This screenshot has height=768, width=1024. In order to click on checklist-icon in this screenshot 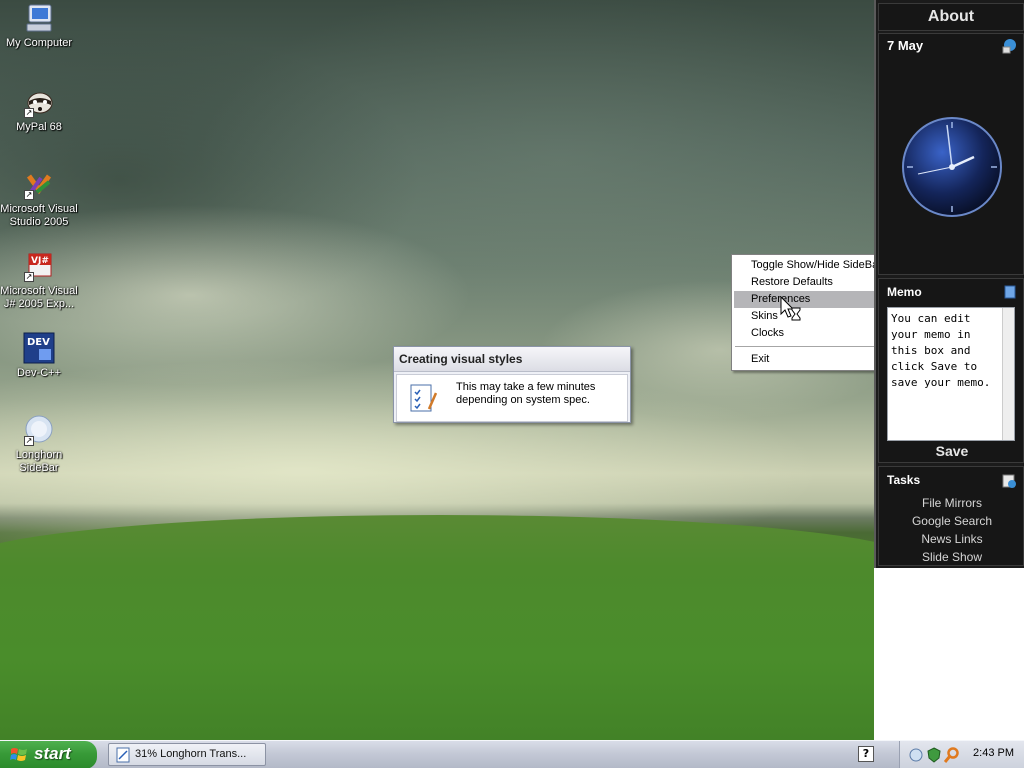, I will do `click(423, 401)`.